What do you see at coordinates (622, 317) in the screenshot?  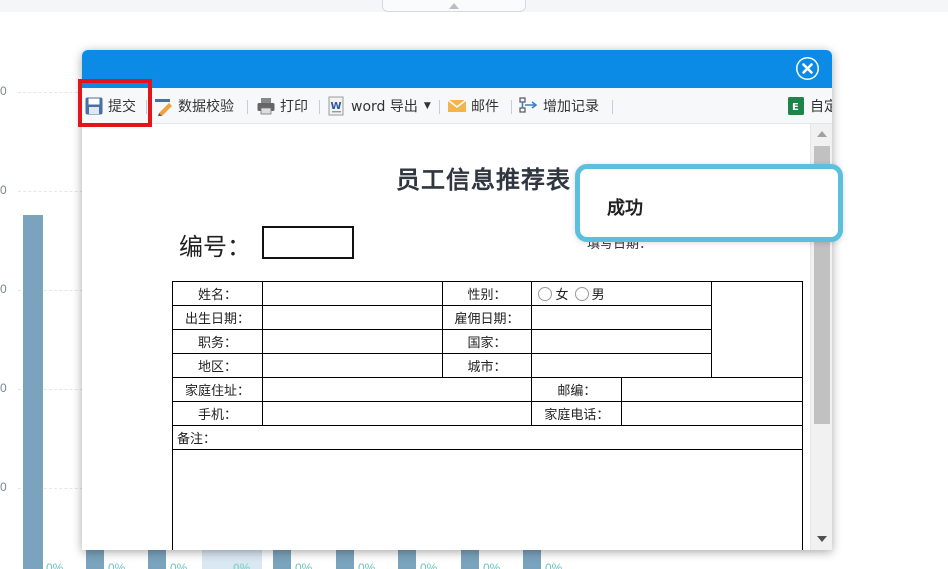 I see `hire-date-input` at bounding box center [622, 317].